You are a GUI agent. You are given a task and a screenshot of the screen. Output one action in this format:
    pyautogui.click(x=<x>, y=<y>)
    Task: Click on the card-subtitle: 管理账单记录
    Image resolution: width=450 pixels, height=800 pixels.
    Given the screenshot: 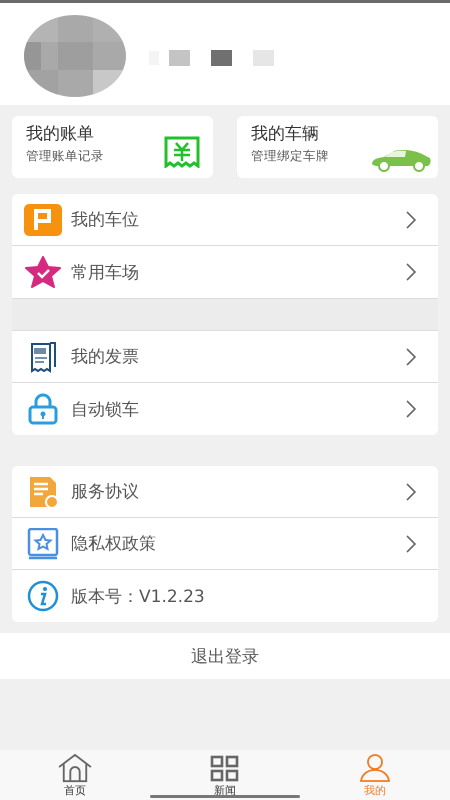 What is the action you would take?
    pyautogui.click(x=65, y=156)
    